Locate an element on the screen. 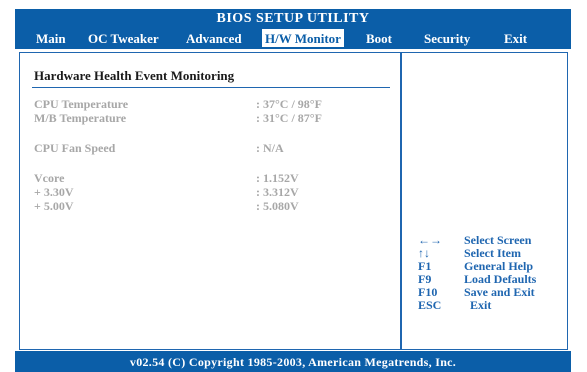 The image size is (587, 372). menu-item-hw-monitor: H/W Monitor is located at coordinates (303, 38).